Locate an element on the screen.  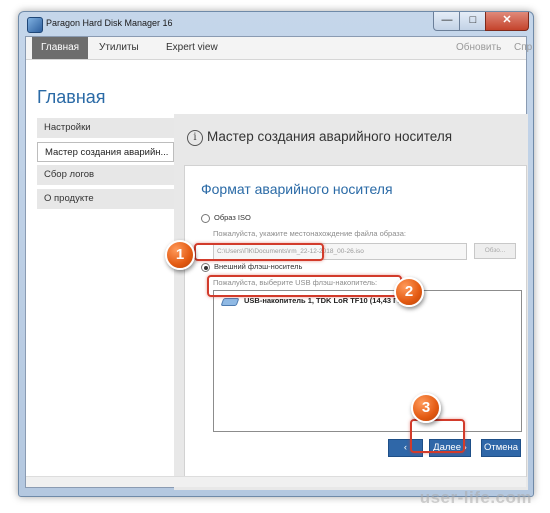
step-1-badge: 1 is located at coordinates (180, 255).